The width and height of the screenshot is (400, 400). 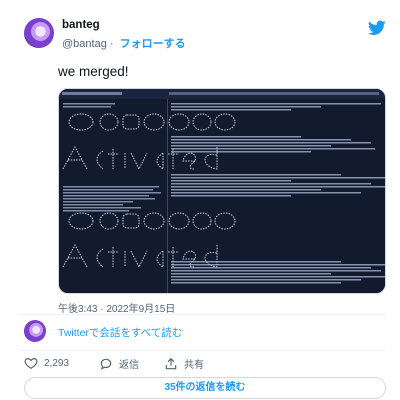 I want to click on handle-row: @bantag · フォローする, so click(x=124, y=43).